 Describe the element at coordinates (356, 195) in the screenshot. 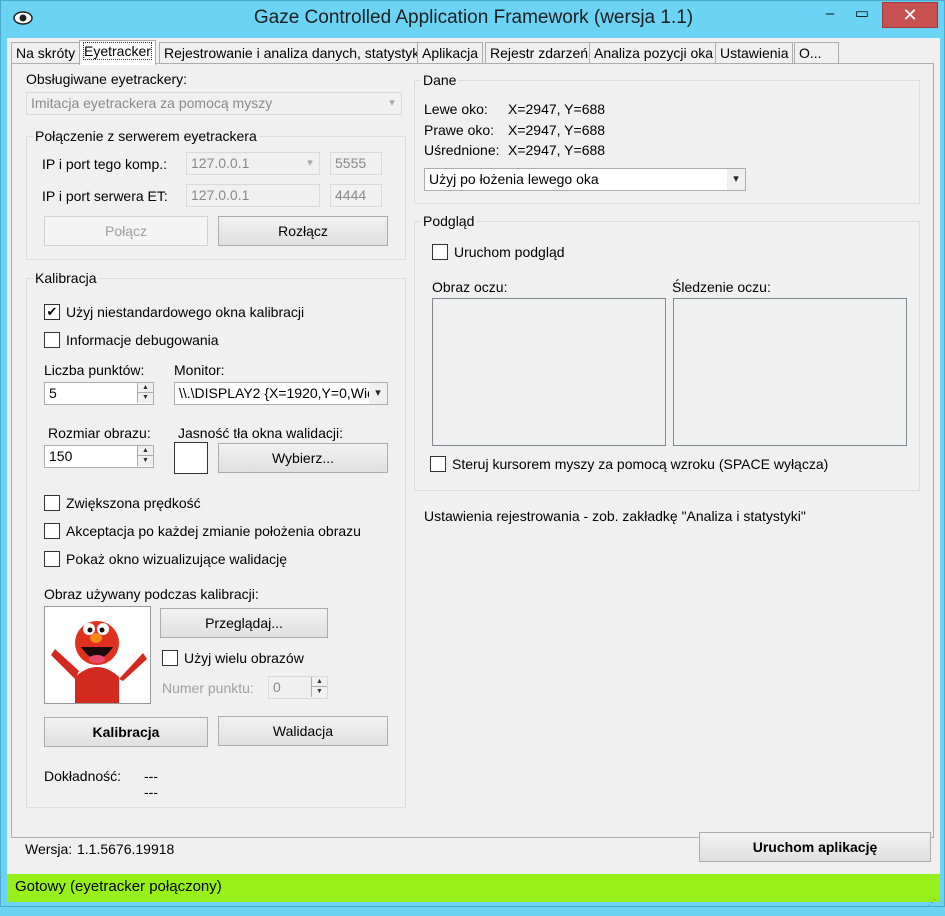

I see `server-port-field: 4444` at that location.